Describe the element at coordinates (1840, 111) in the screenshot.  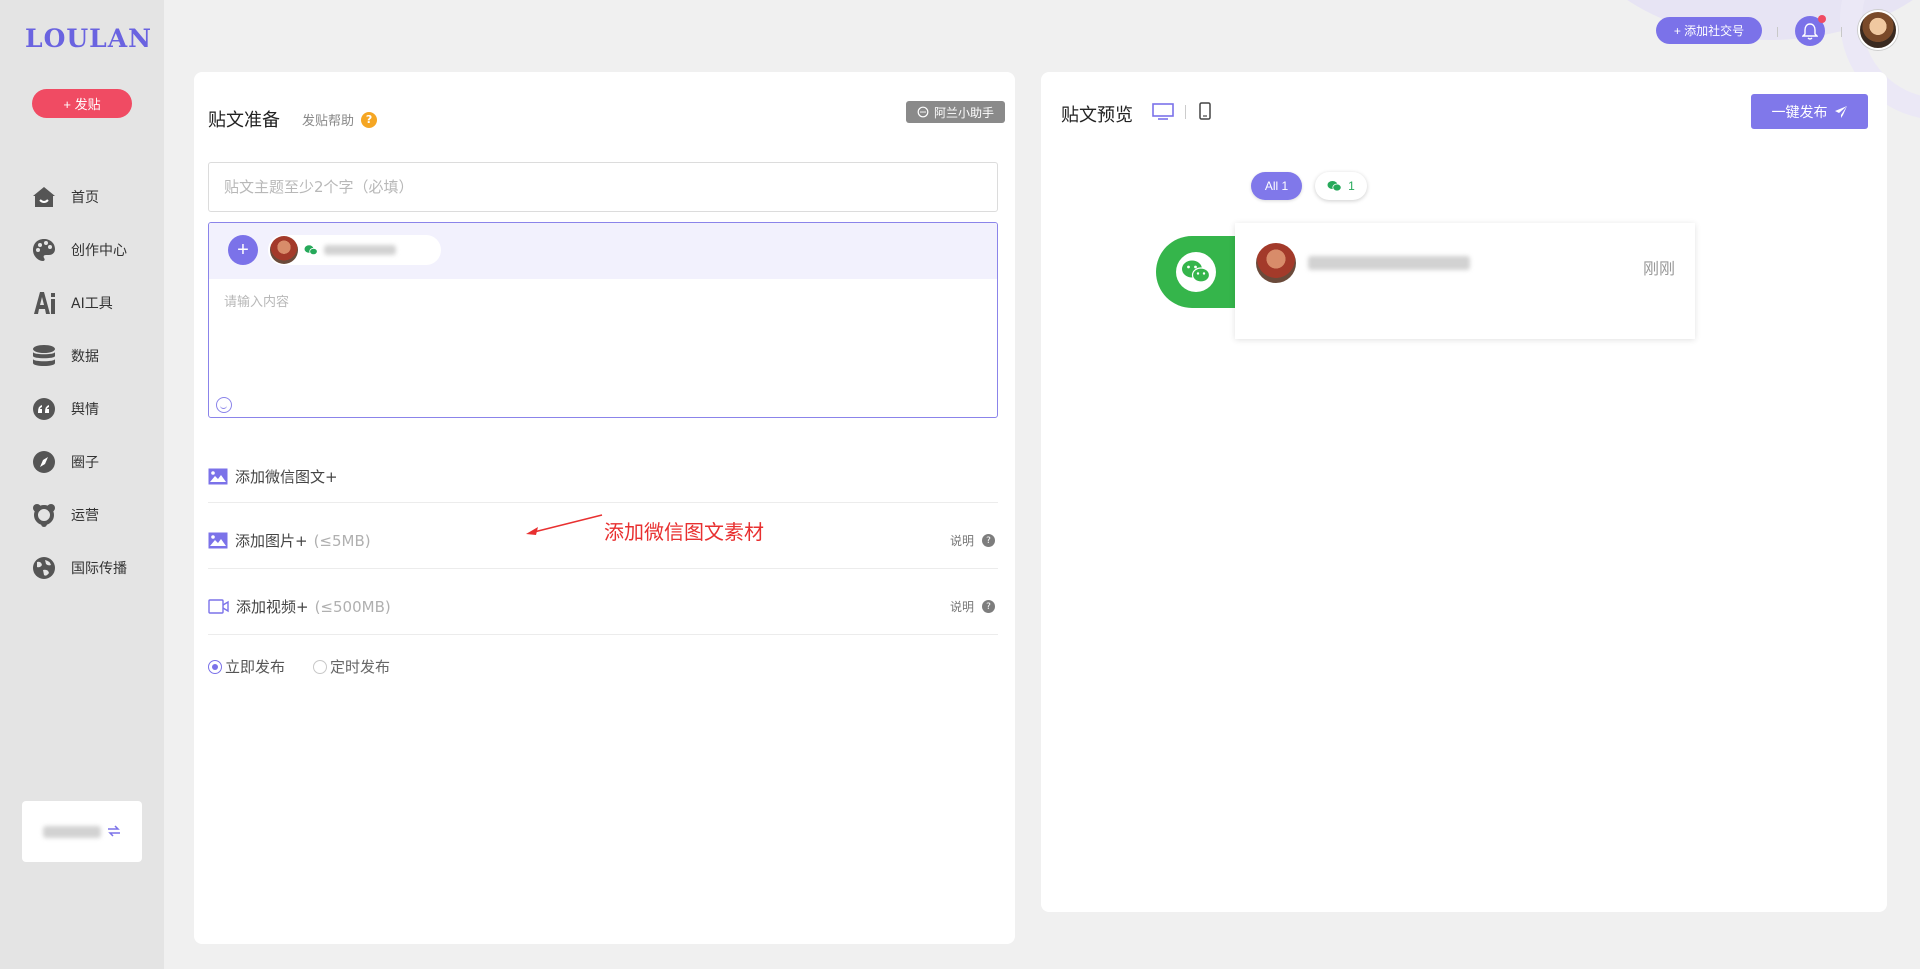
I see `send-icon` at that location.